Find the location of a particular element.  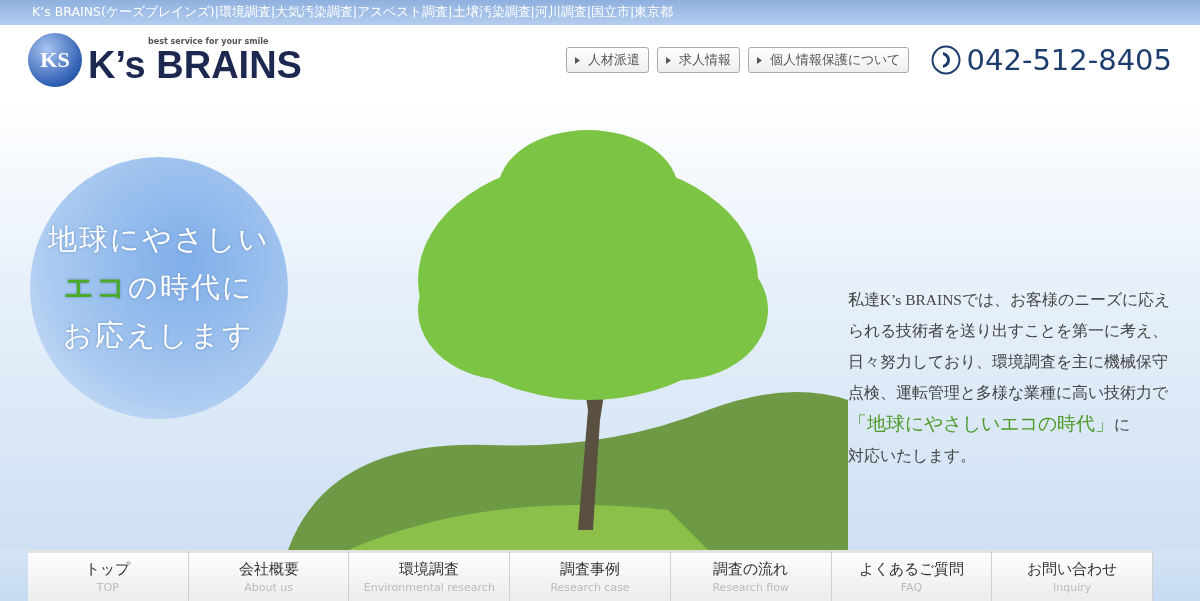

keyword-text: K’s BRAINS(ケーズブレインズ)|環境調査|大気汚染調査|アスベスト調査|土壌汚染調査|河川調査|国立市|東京都 is located at coordinates (353, 12).